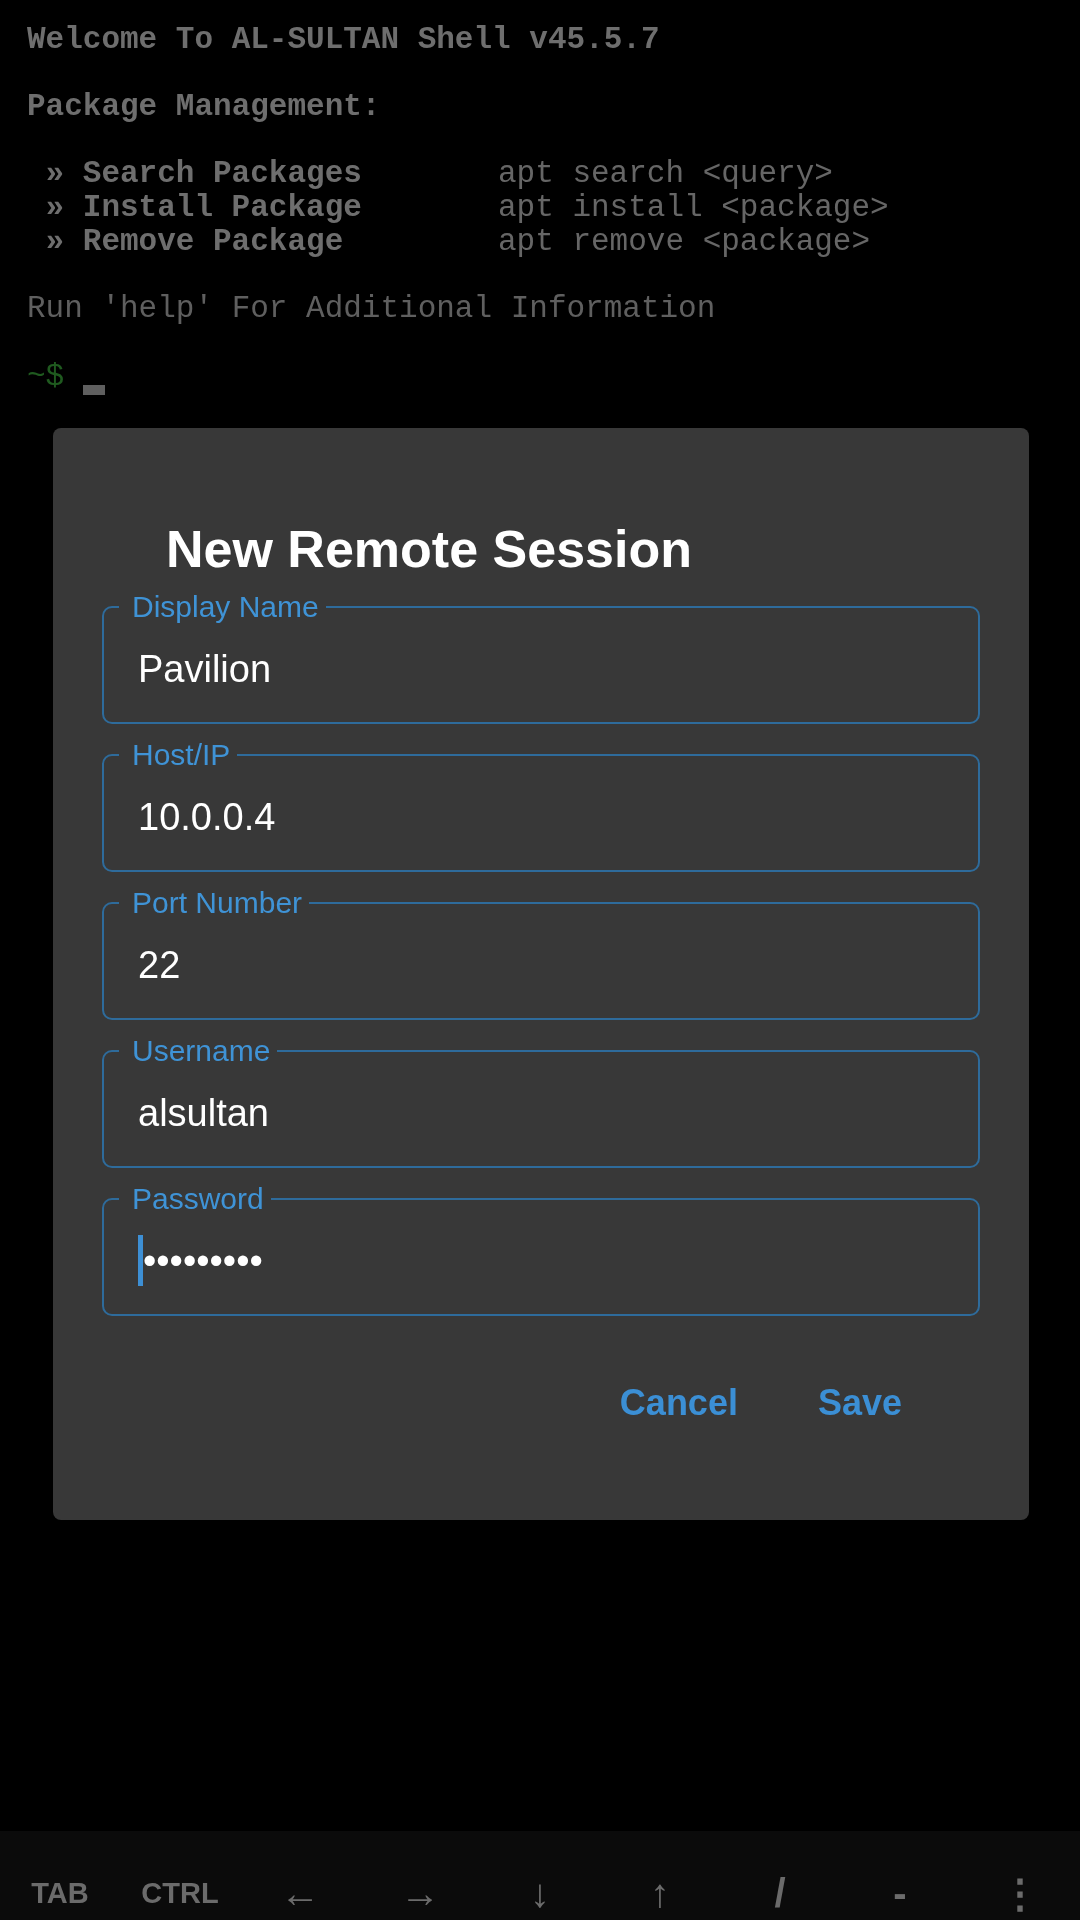 The image size is (1080, 1920). Describe the element at coordinates (429, 548) in the screenshot. I see `dialog-title: New Remote Session` at that location.